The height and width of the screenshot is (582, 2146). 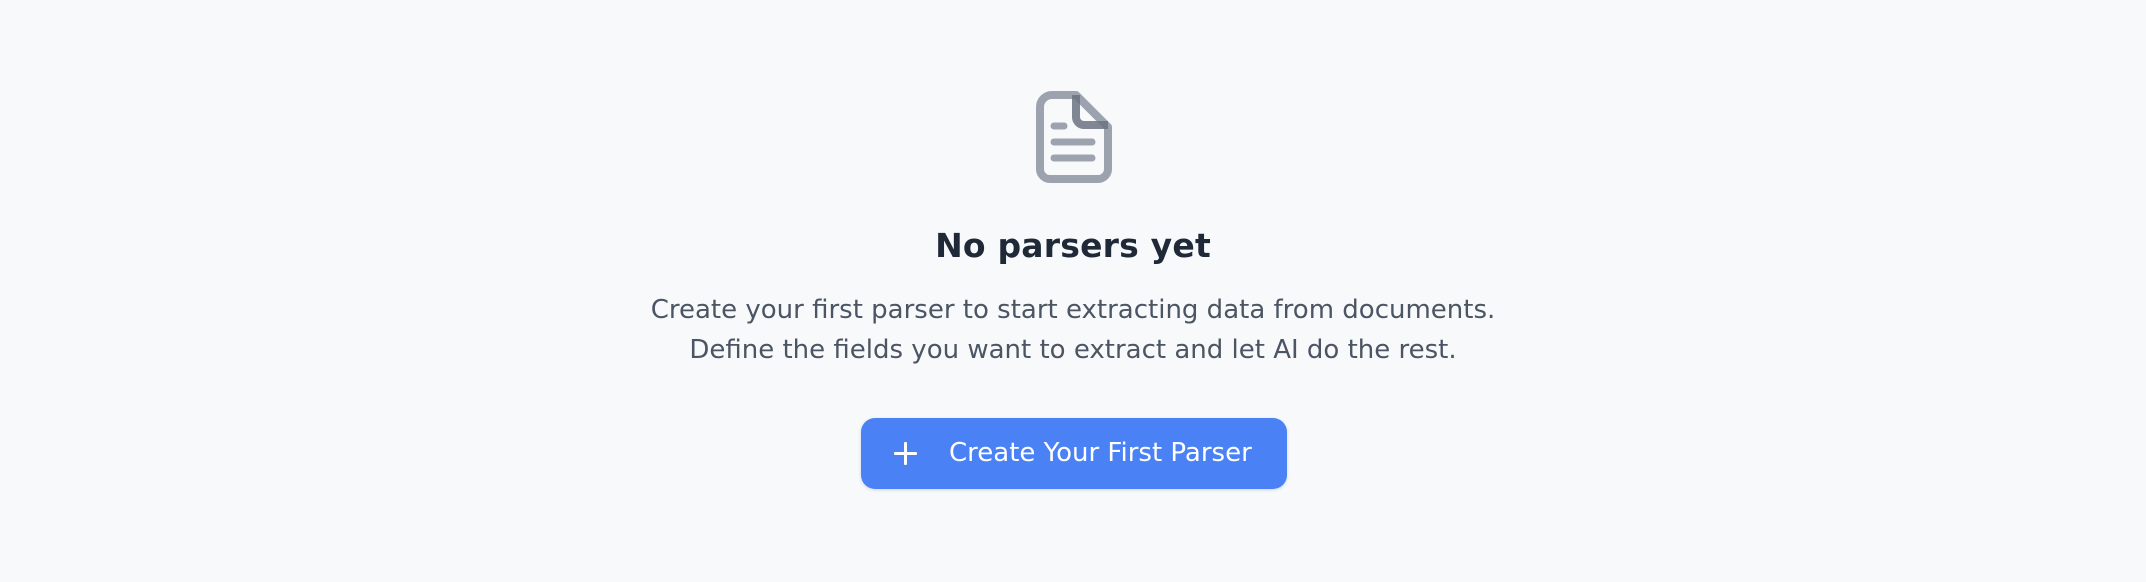 I want to click on create-first-parser-label: Create Your First Parser, so click(x=1100, y=453).